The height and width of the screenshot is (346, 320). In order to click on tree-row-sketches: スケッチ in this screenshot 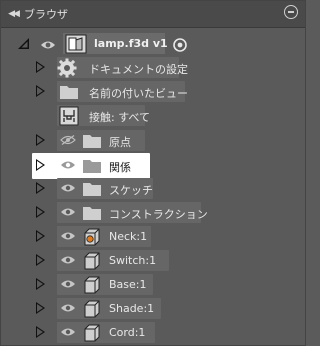, I will do `click(153, 189)`.